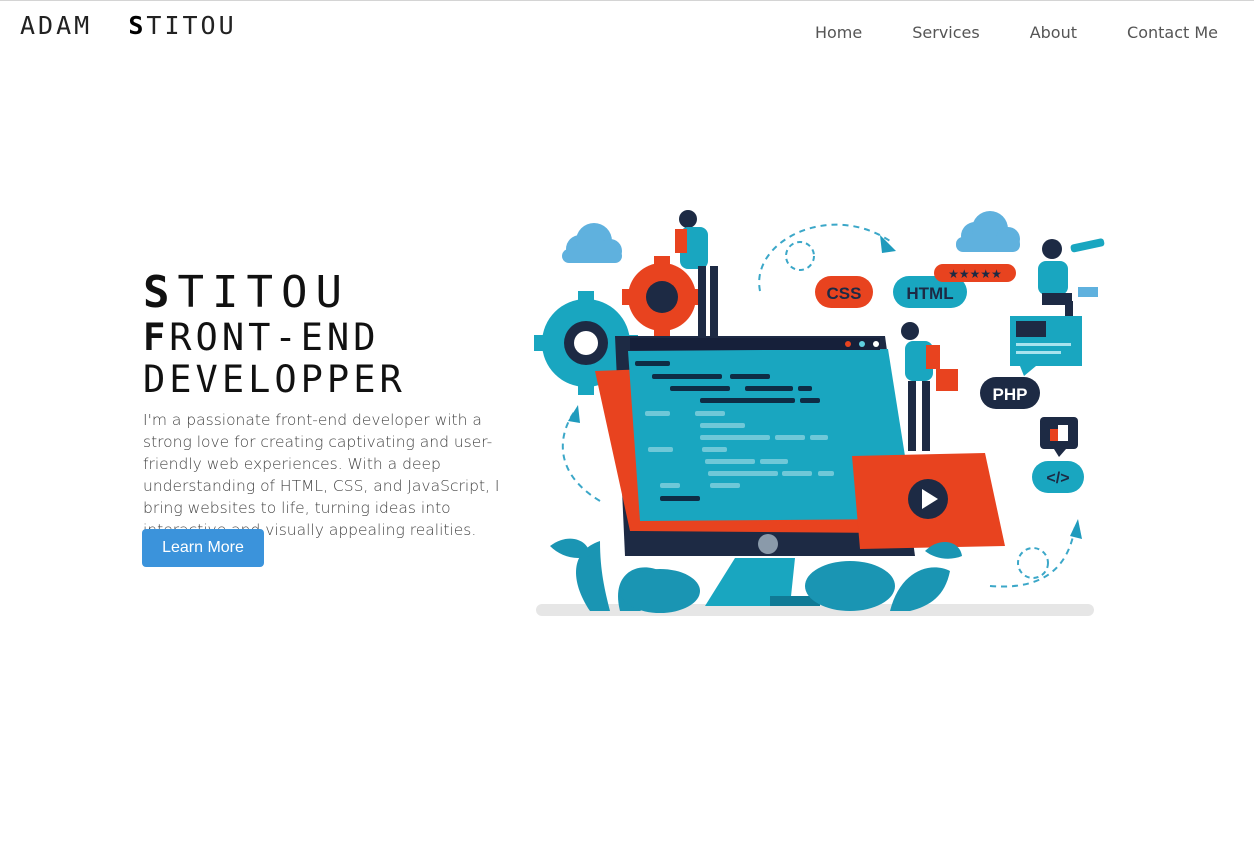  I want to click on hero-name-rest: TITOU, so click(263, 292).